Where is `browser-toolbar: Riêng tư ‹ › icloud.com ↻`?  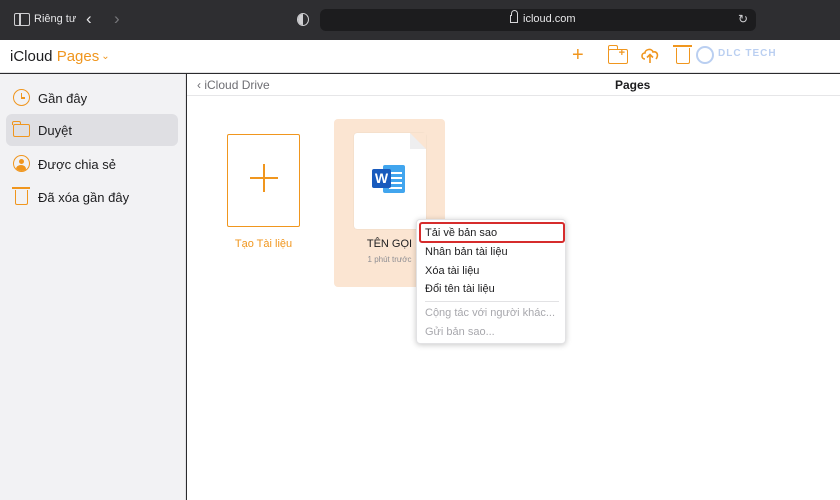
browser-toolbar: Riêng tư ‹ › icloud.com ↻ is located at coordinates (420, 20).